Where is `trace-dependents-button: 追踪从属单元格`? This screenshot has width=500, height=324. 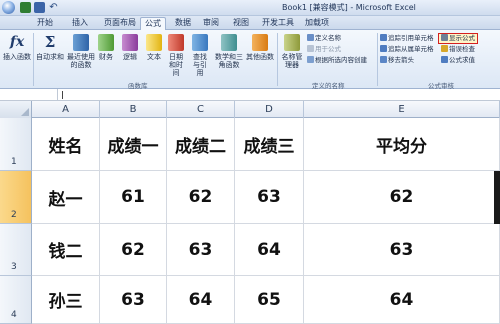
trace-dependents-button: 追踪从属单元格 is located at coordinates (407, 49).